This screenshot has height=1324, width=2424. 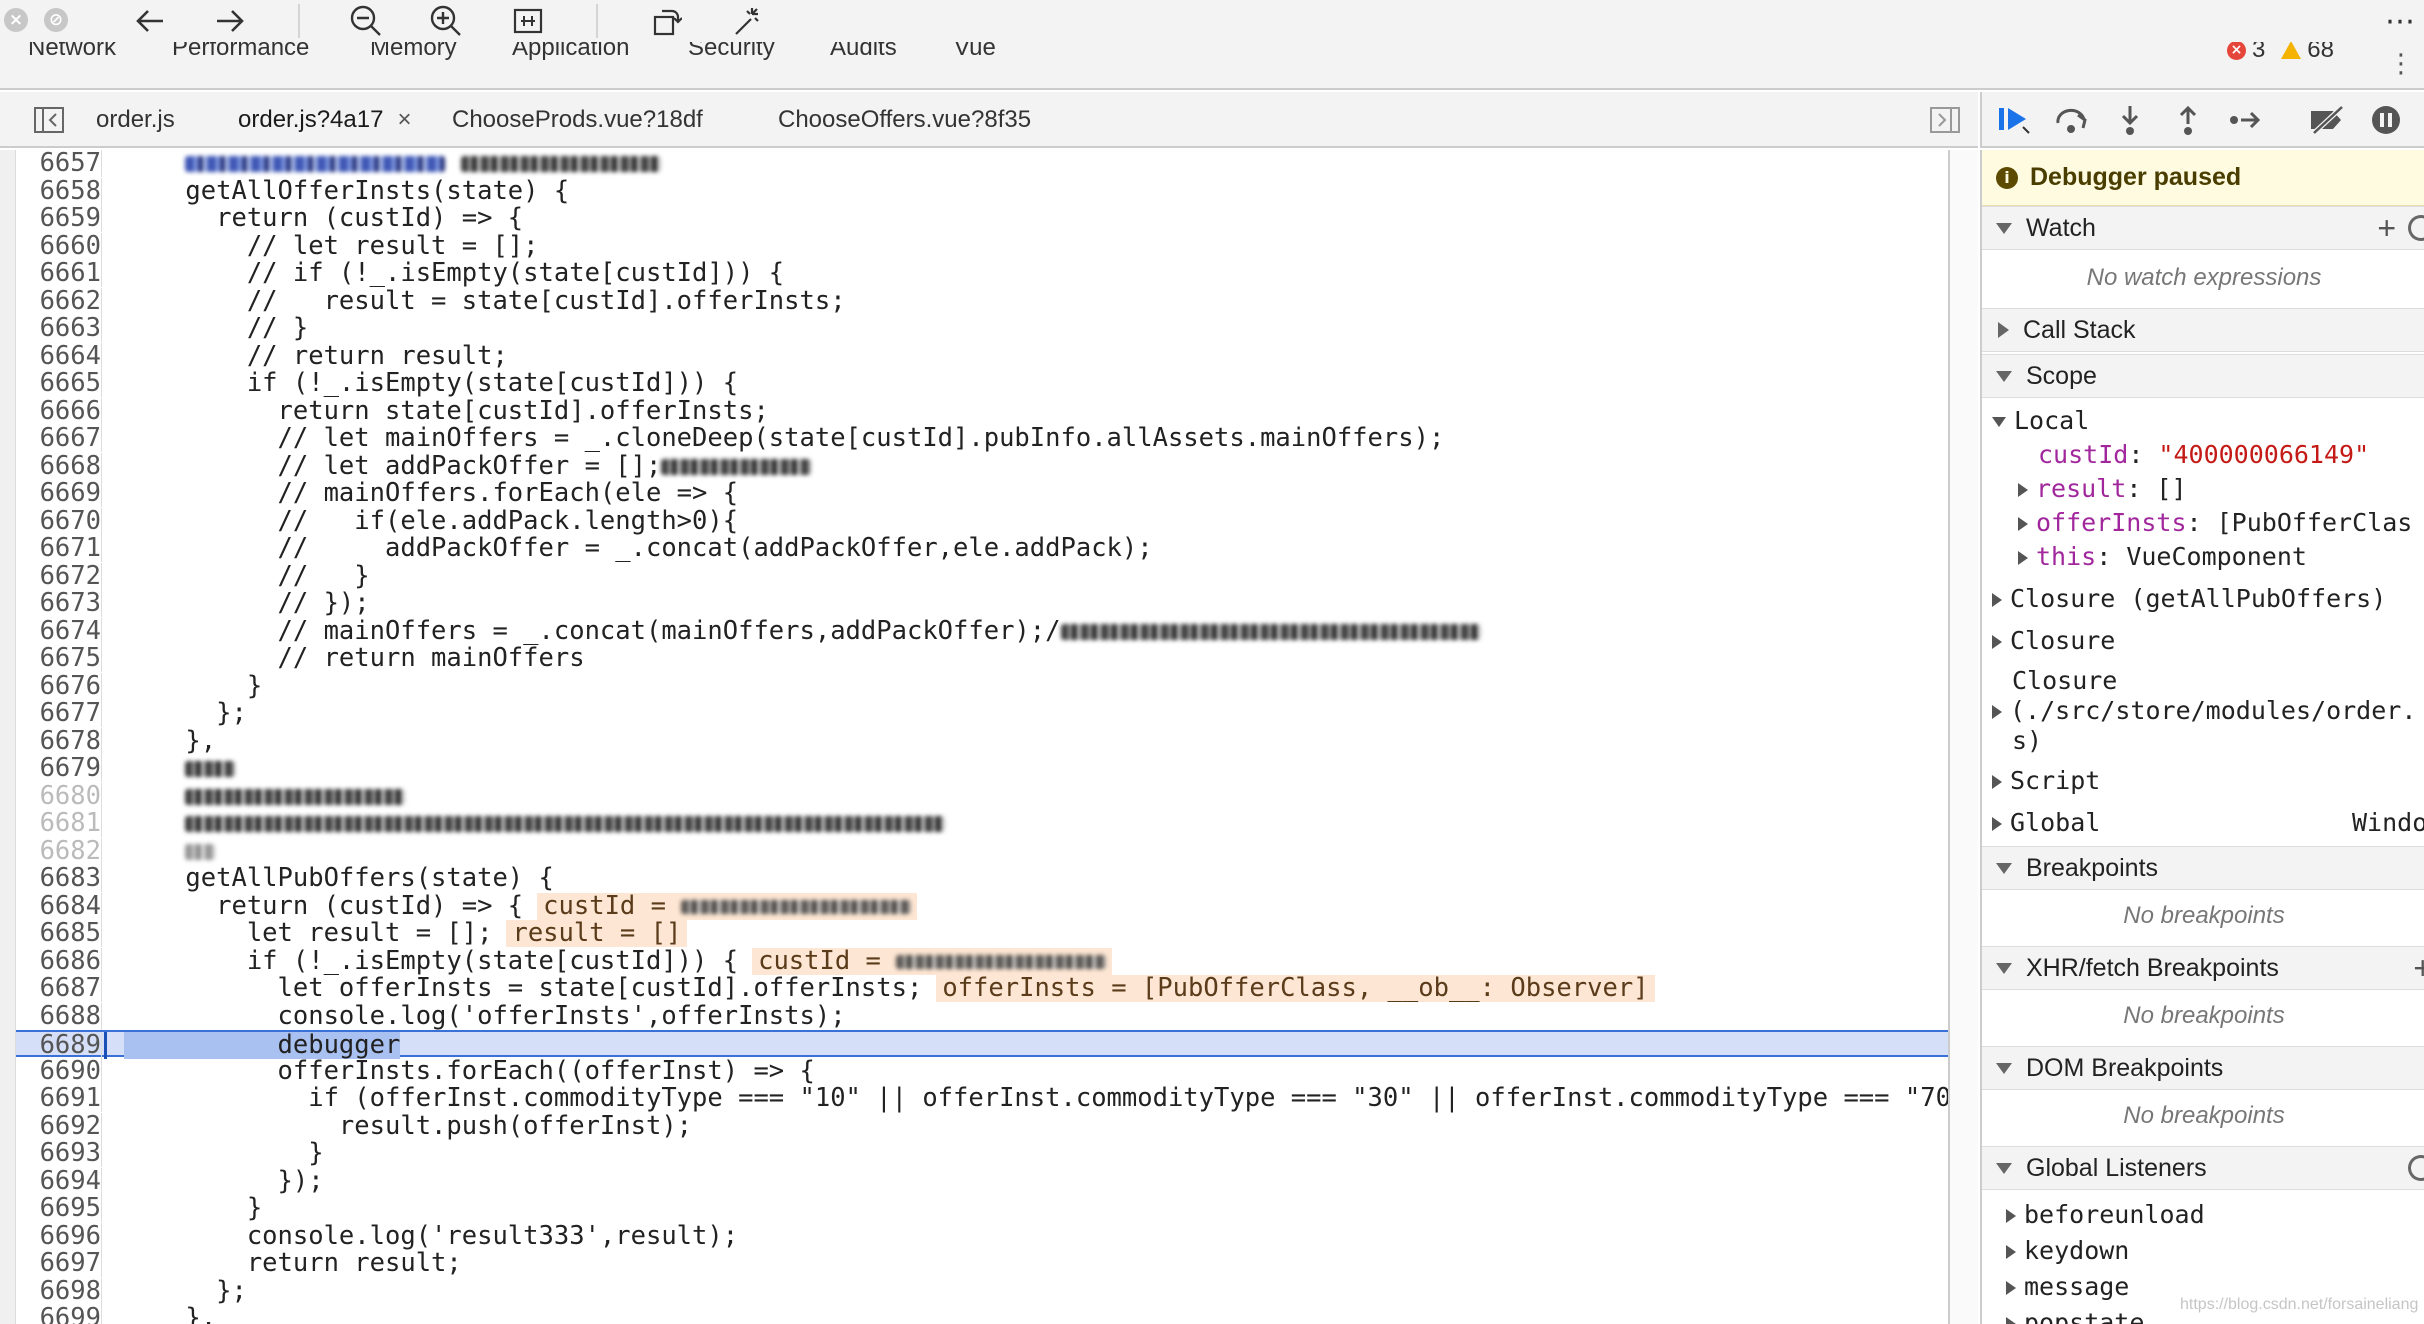 I want to click on tab-performance: Performance, so click(x=240, y=52).